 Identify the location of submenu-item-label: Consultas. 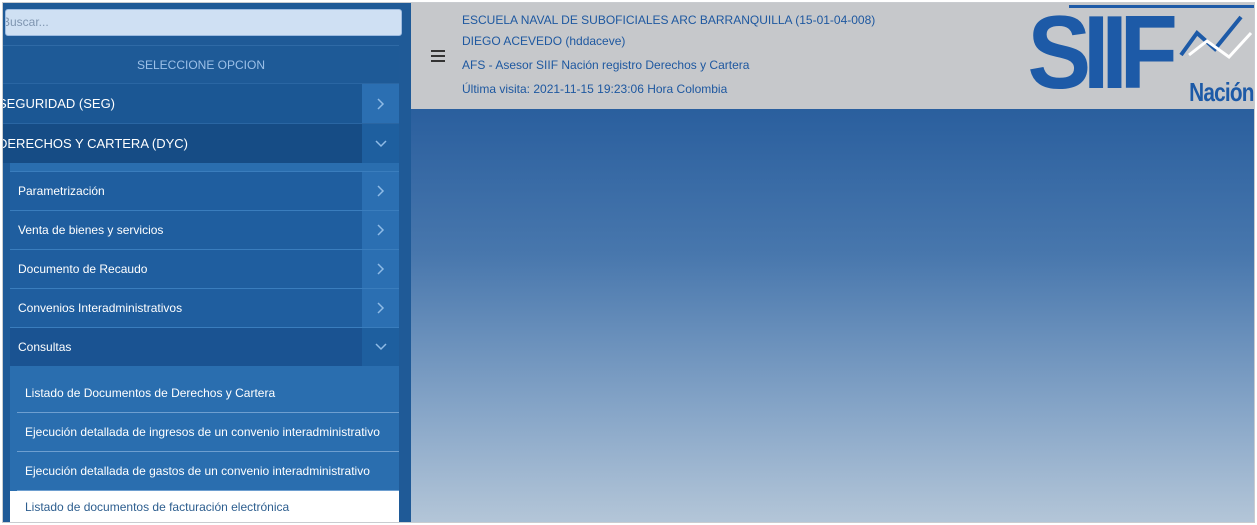
(45, 347).